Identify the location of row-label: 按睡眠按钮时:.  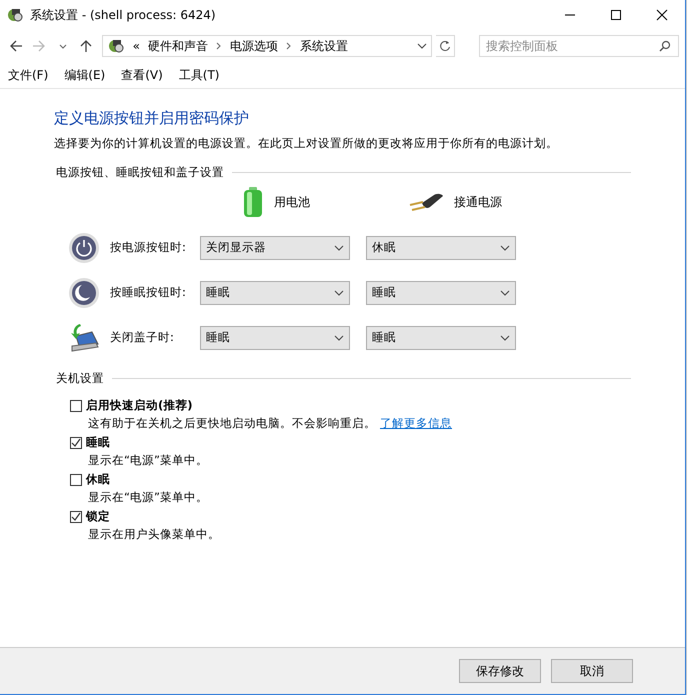
(148, 292).